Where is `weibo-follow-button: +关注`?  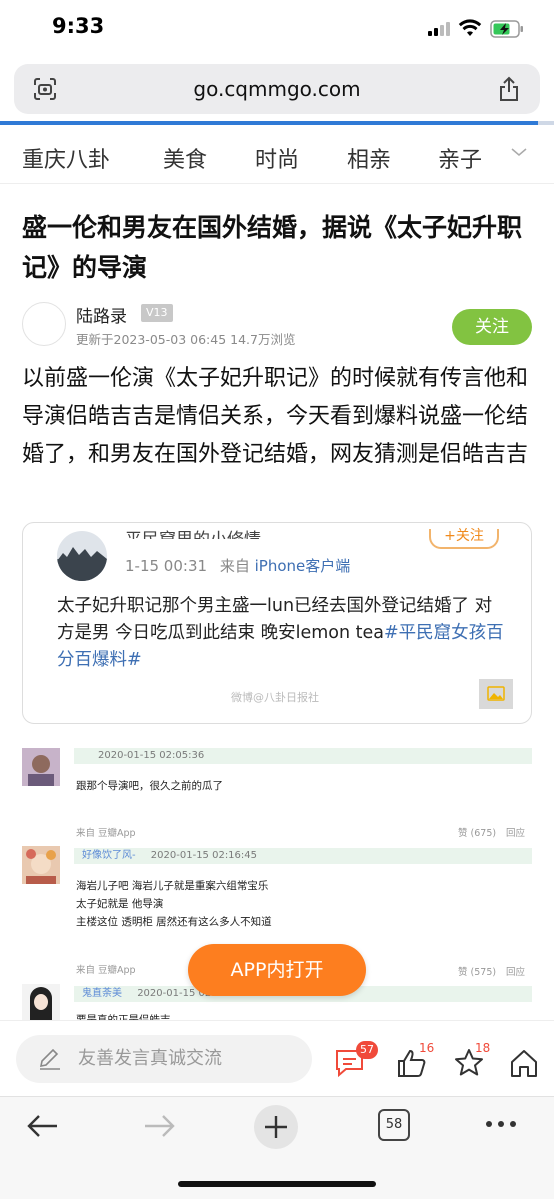
weibo-follow-button: +关注 is located at coordinates (464, 539).